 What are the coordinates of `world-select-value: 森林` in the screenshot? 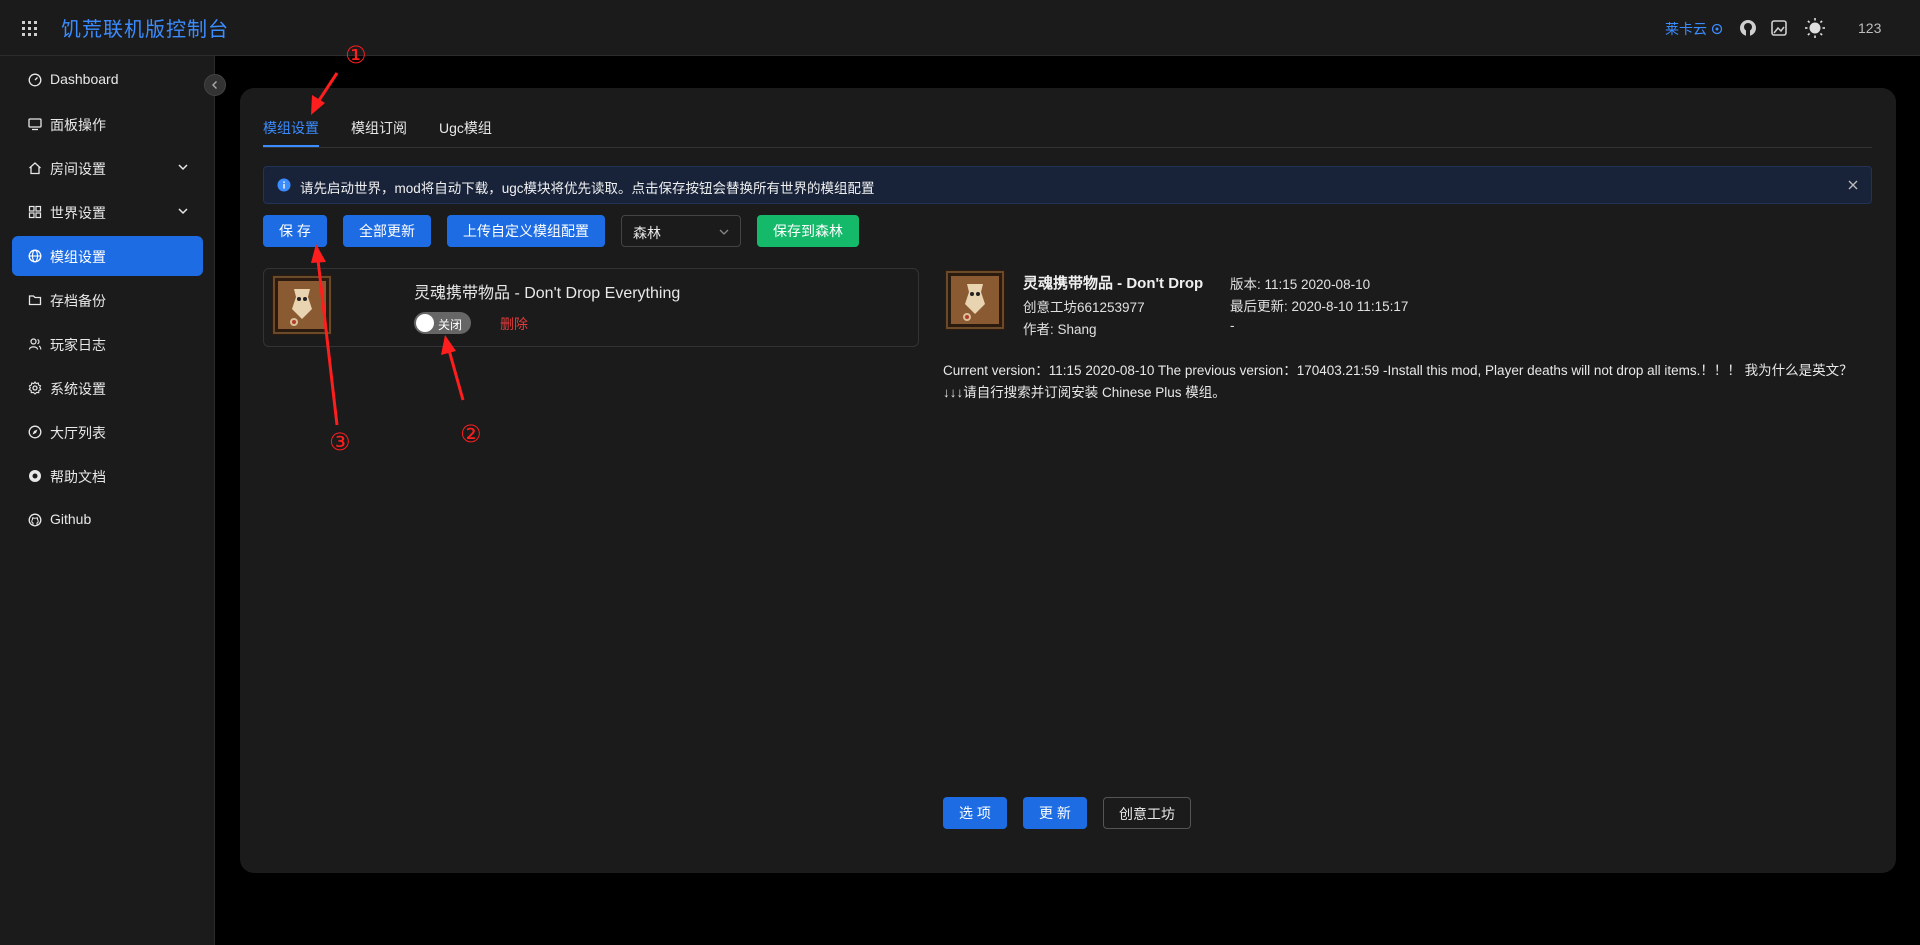 It's located at (647, 233).